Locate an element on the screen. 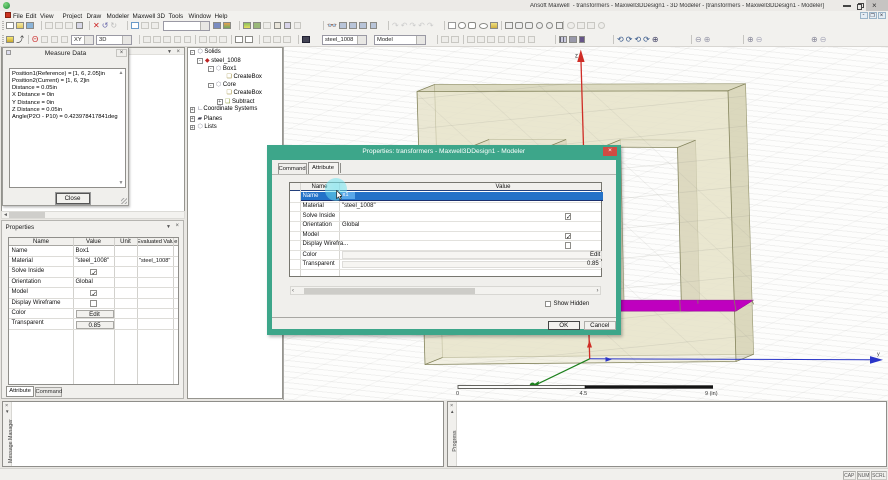 The image size is (888, 480). svg-text: z is located at coordinates (576, 56).